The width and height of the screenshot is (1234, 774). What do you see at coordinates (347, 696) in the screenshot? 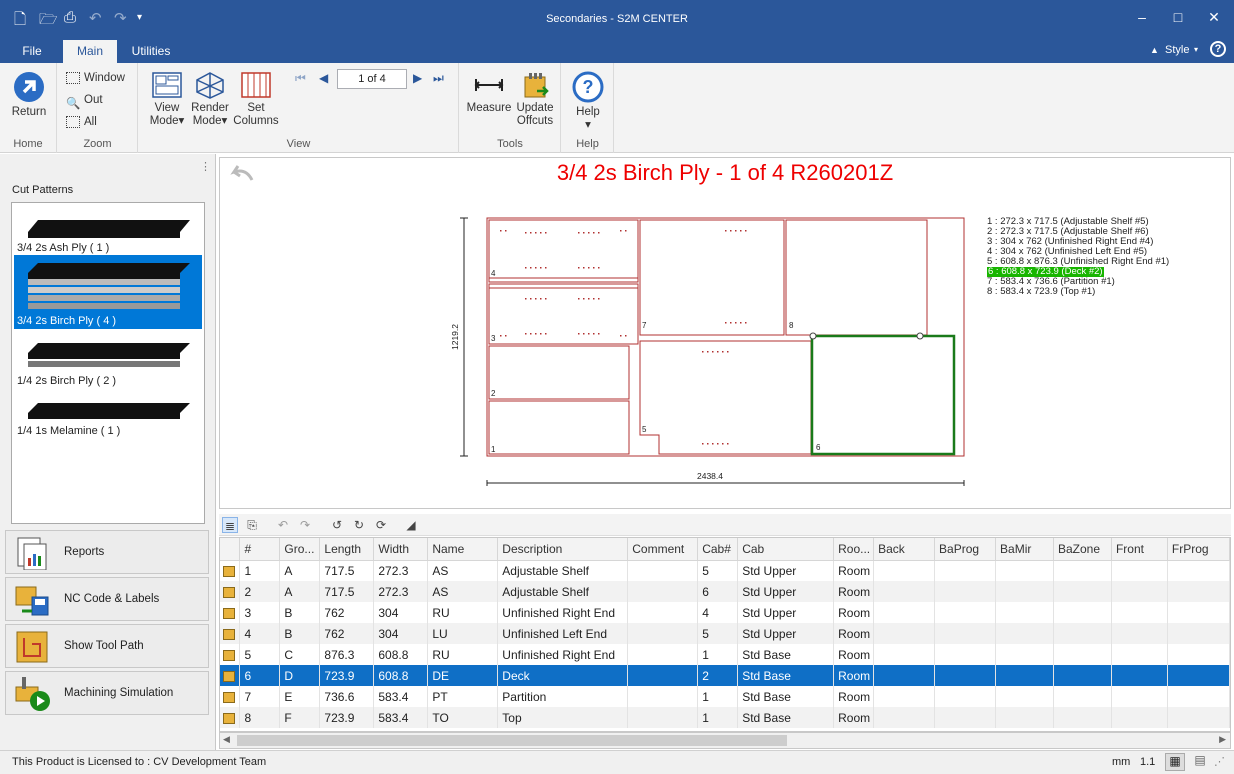
I see `table-cell: 736.6` at bounding box center [347, 696].